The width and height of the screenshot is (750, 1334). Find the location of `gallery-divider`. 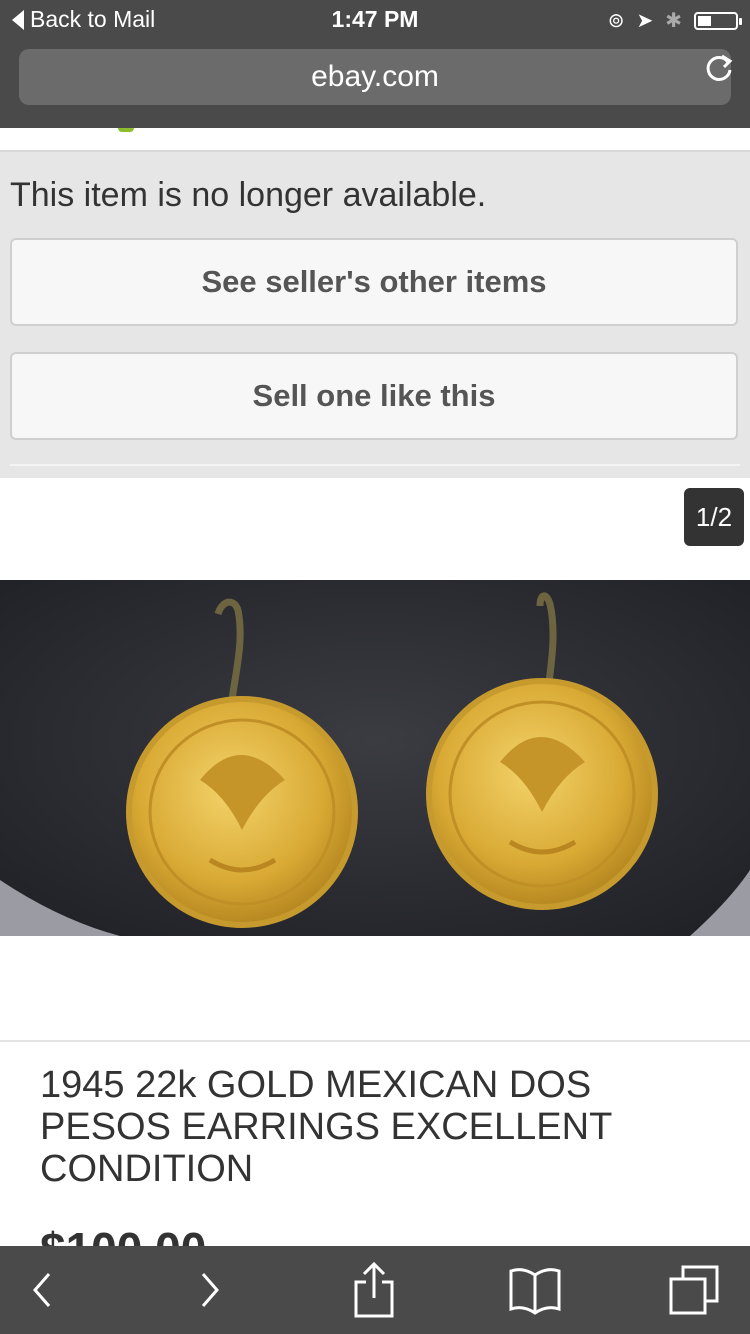

gallery-divider is located at coordinates (375, 1041).